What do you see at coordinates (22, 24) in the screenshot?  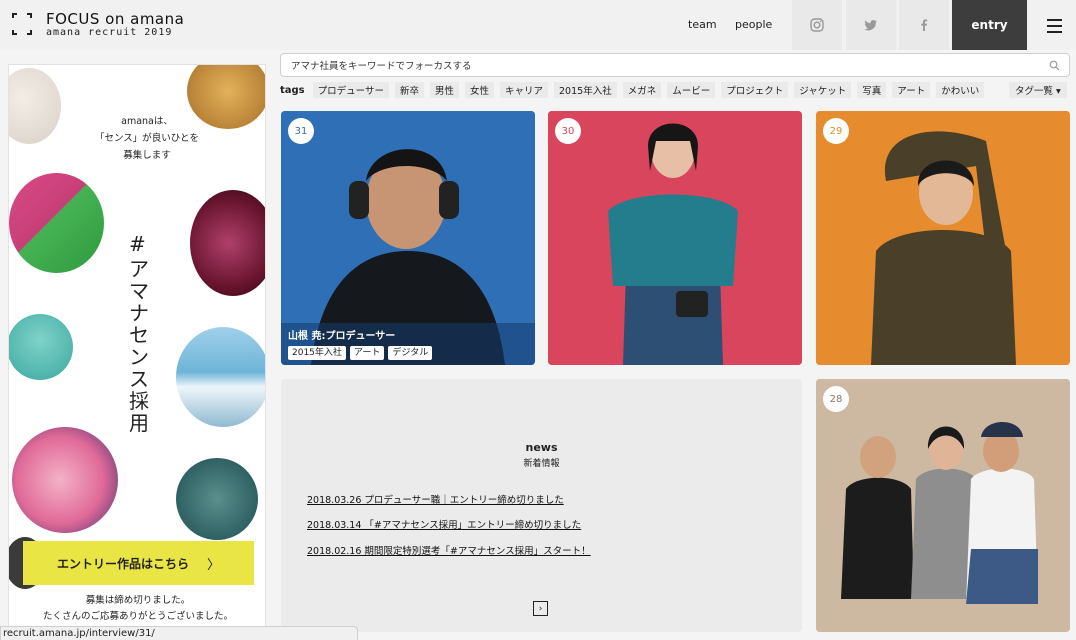 I see `focus-bracket-icon` at bounding box center [22, 24].